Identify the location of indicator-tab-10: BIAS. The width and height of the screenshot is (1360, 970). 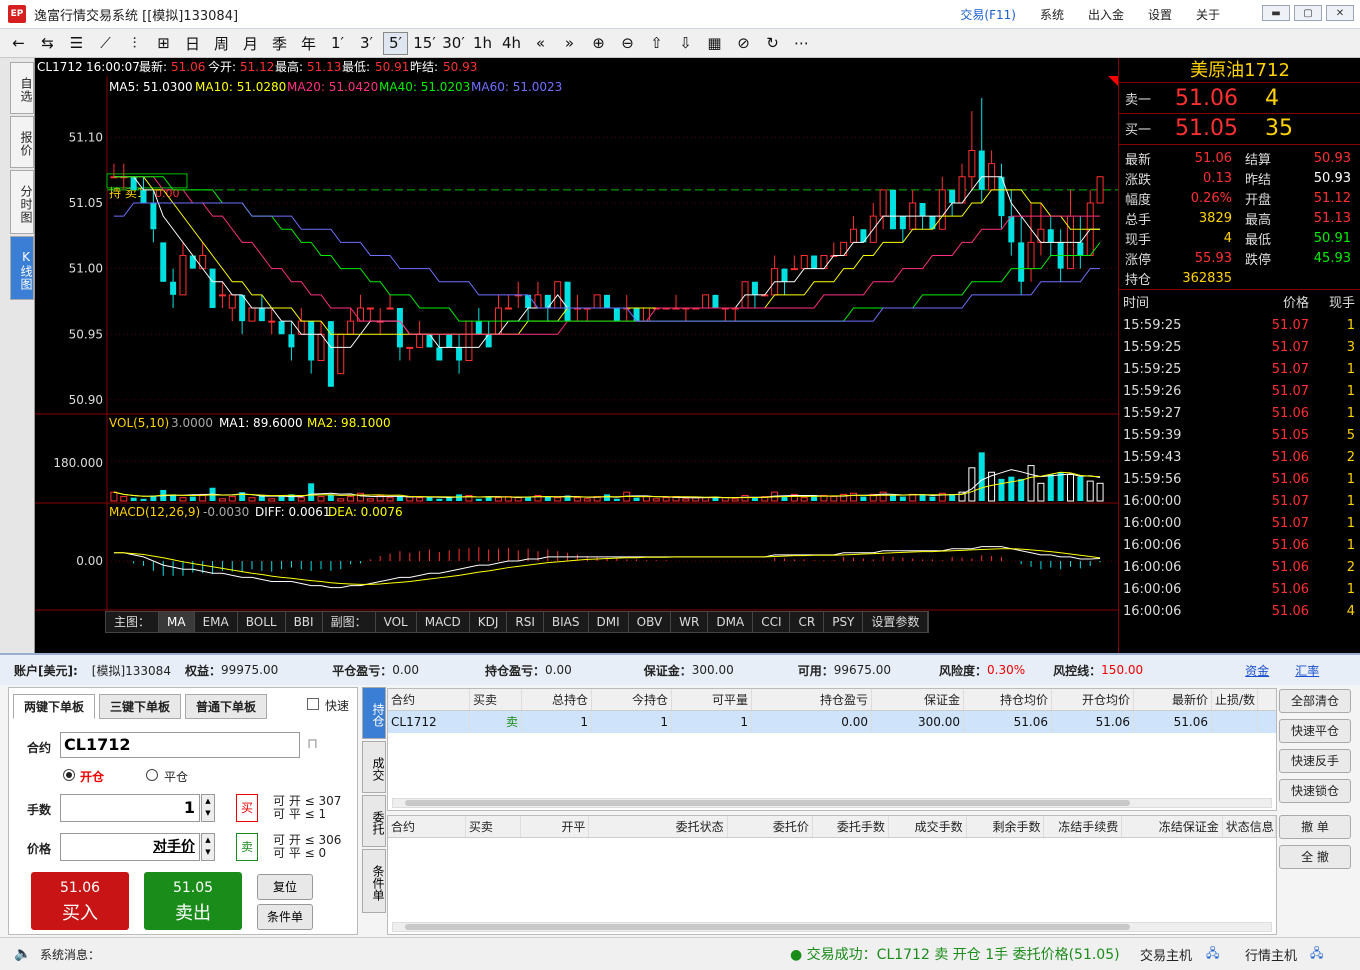
(566, 622).